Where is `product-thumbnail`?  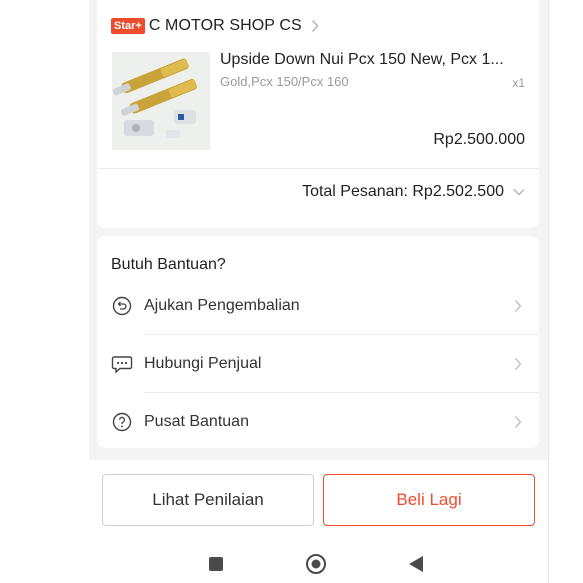 product-thumbnail is located at coordinates (161, 101).